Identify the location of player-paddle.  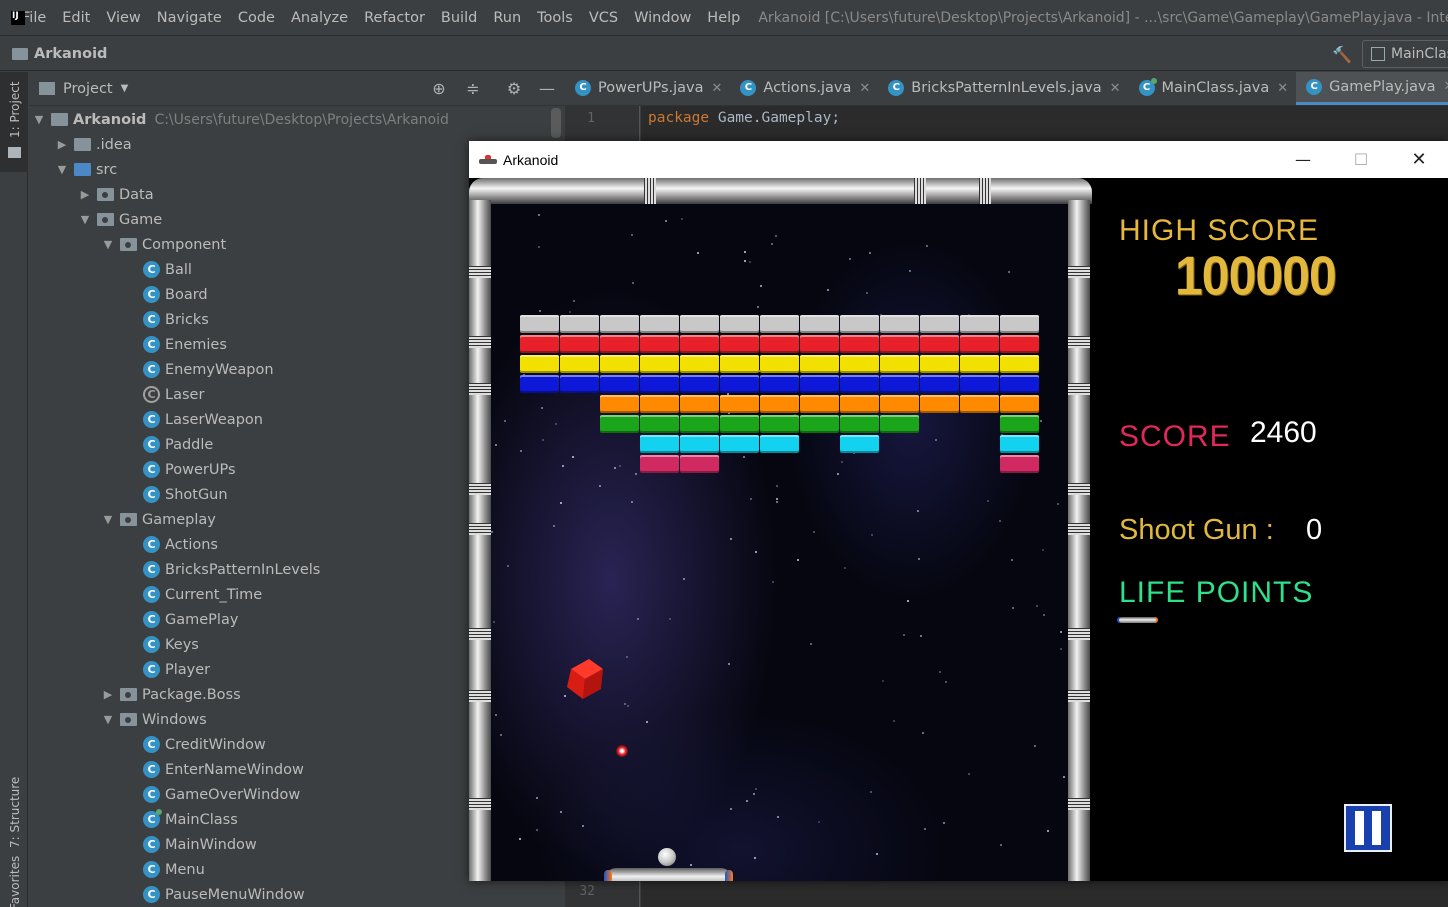
(668, 874).